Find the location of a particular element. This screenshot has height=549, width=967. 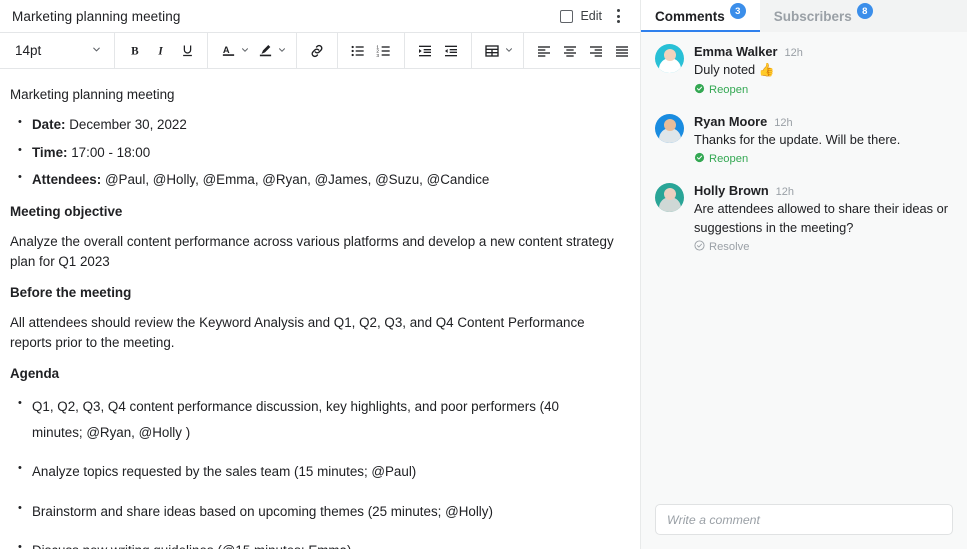

comment-text: Thanks for the update. Will be there. is located at coordinates (797, 139).